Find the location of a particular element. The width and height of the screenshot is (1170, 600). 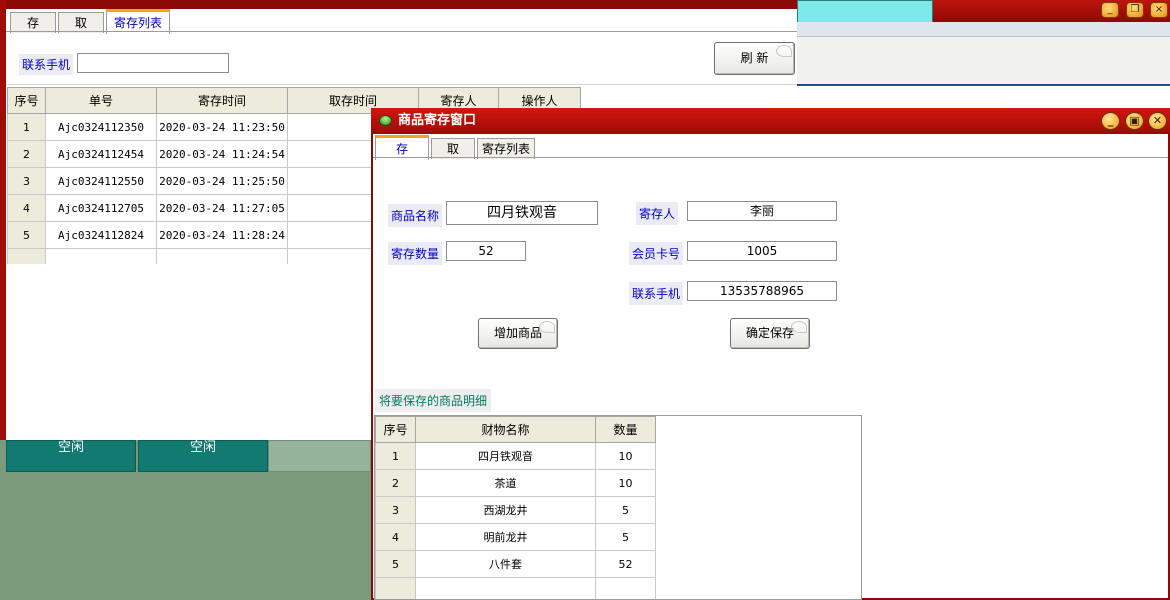

row-time: 2020-03-24 11:23:50 is located at coordinates (222, 127).